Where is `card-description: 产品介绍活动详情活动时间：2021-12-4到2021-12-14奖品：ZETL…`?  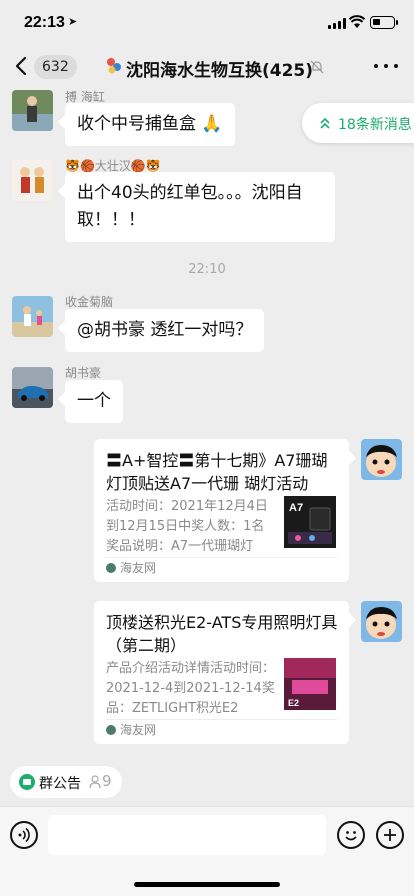 card-description: 产品介绍活动详情活动时间：2021-12-4到2021-12-14奖品：ZETL… is located at coordinates (191, 688).